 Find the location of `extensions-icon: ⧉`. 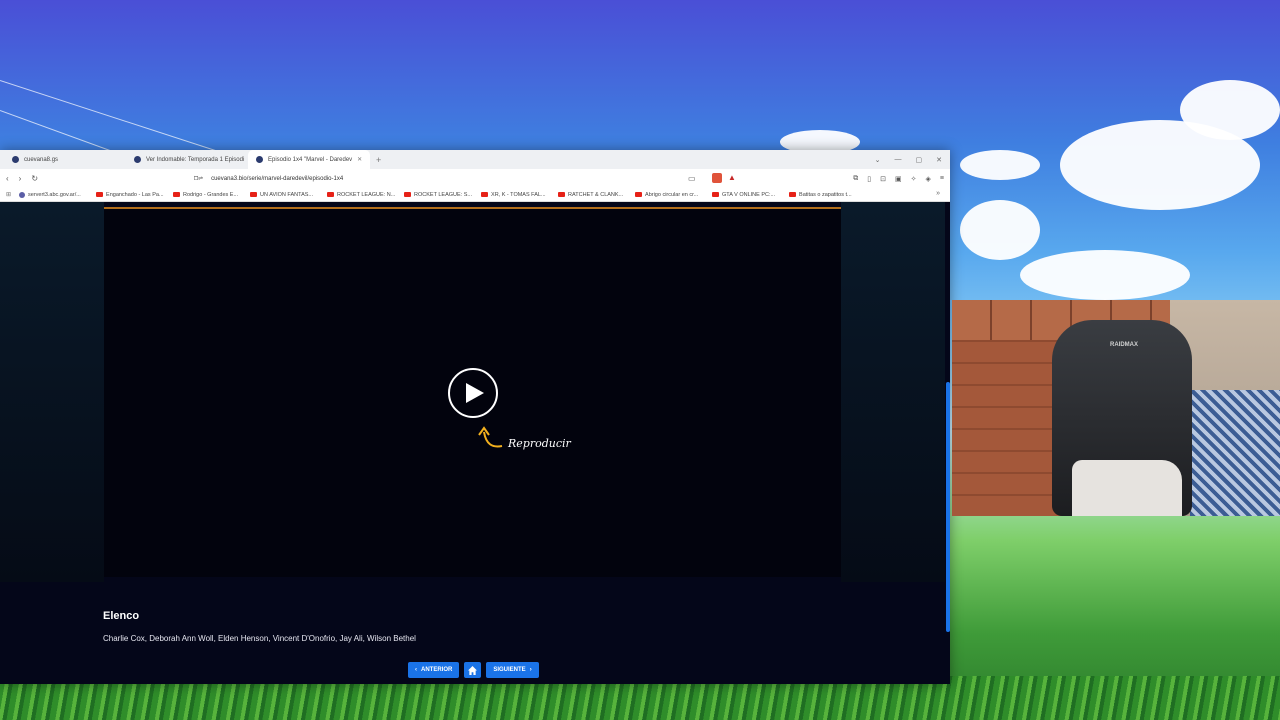

extensions-icon: ⧉ is located at coordinates (855, 179).